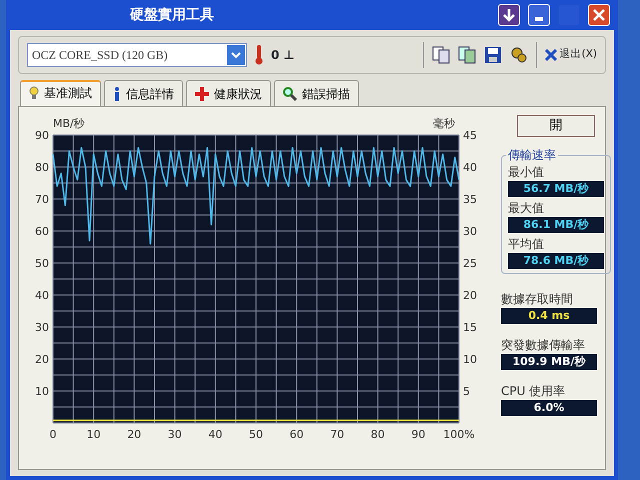 The height and width of the screenshot is (480, 640). I want to click on tab: 信息詳情, so click(143, 93).